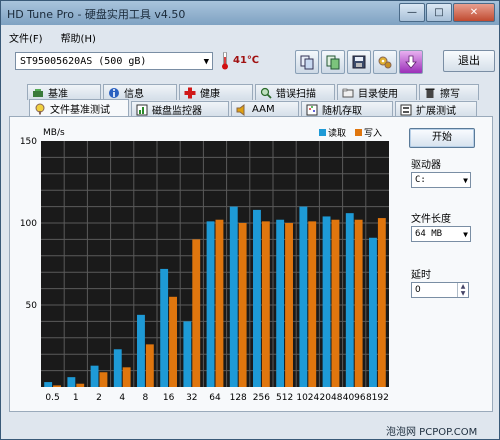 Image resolution: width=500 pixels, height=440 pixels. I want to click on tab-label: 健康, so click(210, 94).